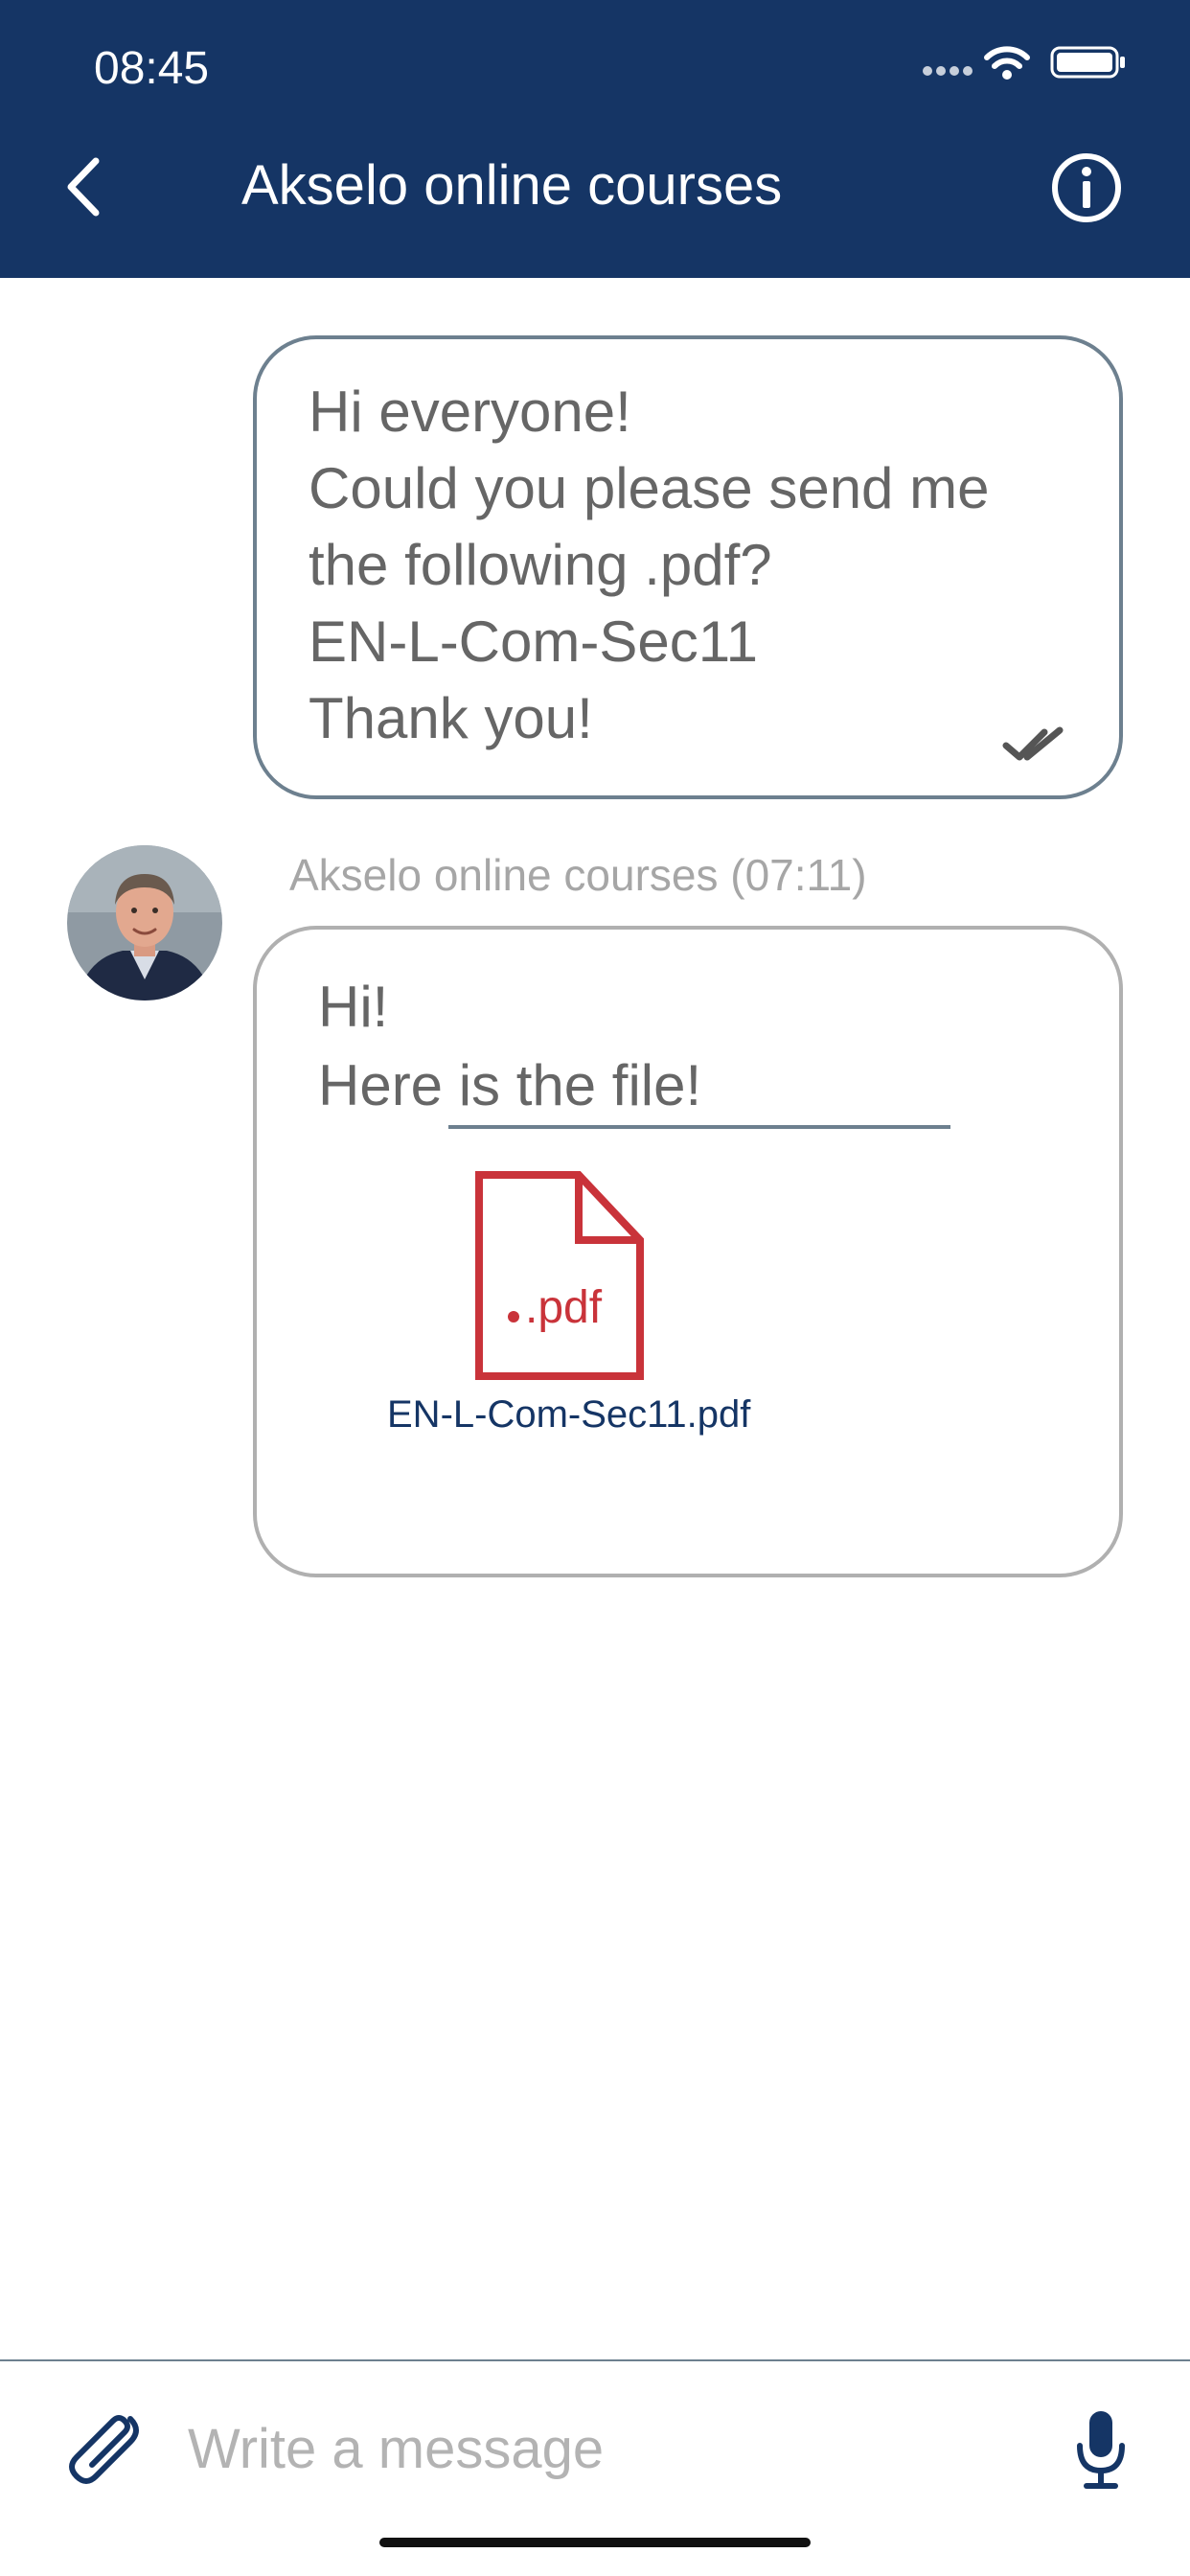 This screenshot has height=2576, width=1190. What do you see at coordinates (595, 2360) in the screenshot?
I see `composer-divider` at bounding box center [595, 2360].